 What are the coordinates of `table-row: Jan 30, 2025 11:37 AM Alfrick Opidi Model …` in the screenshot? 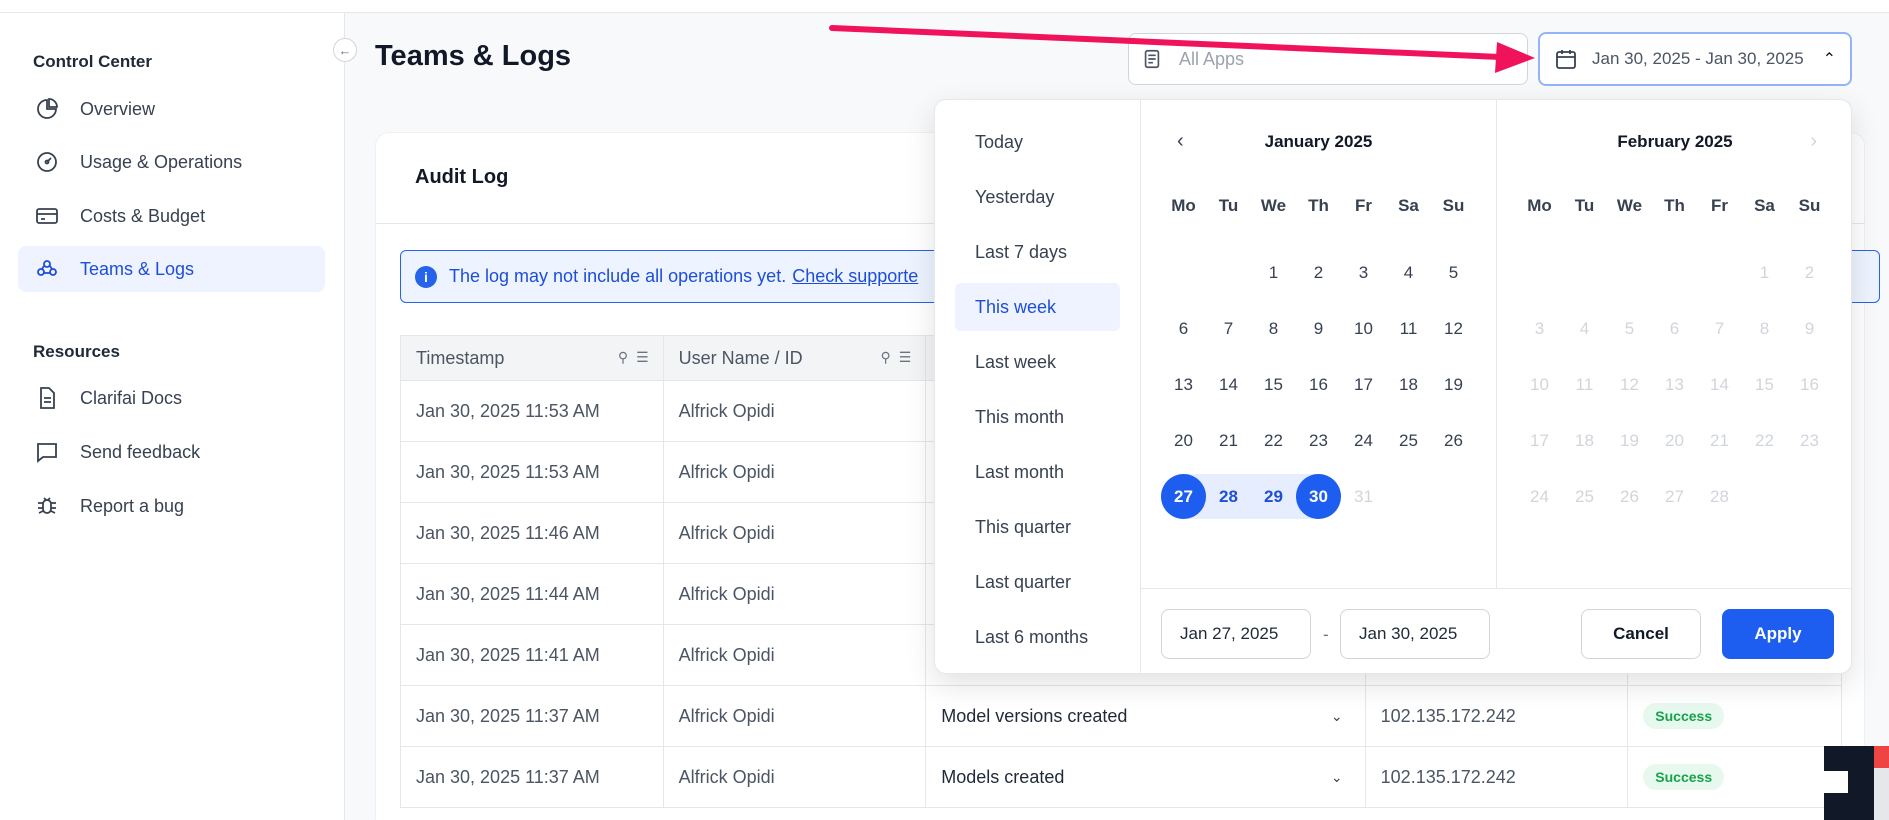 It's located at (1121, 716).